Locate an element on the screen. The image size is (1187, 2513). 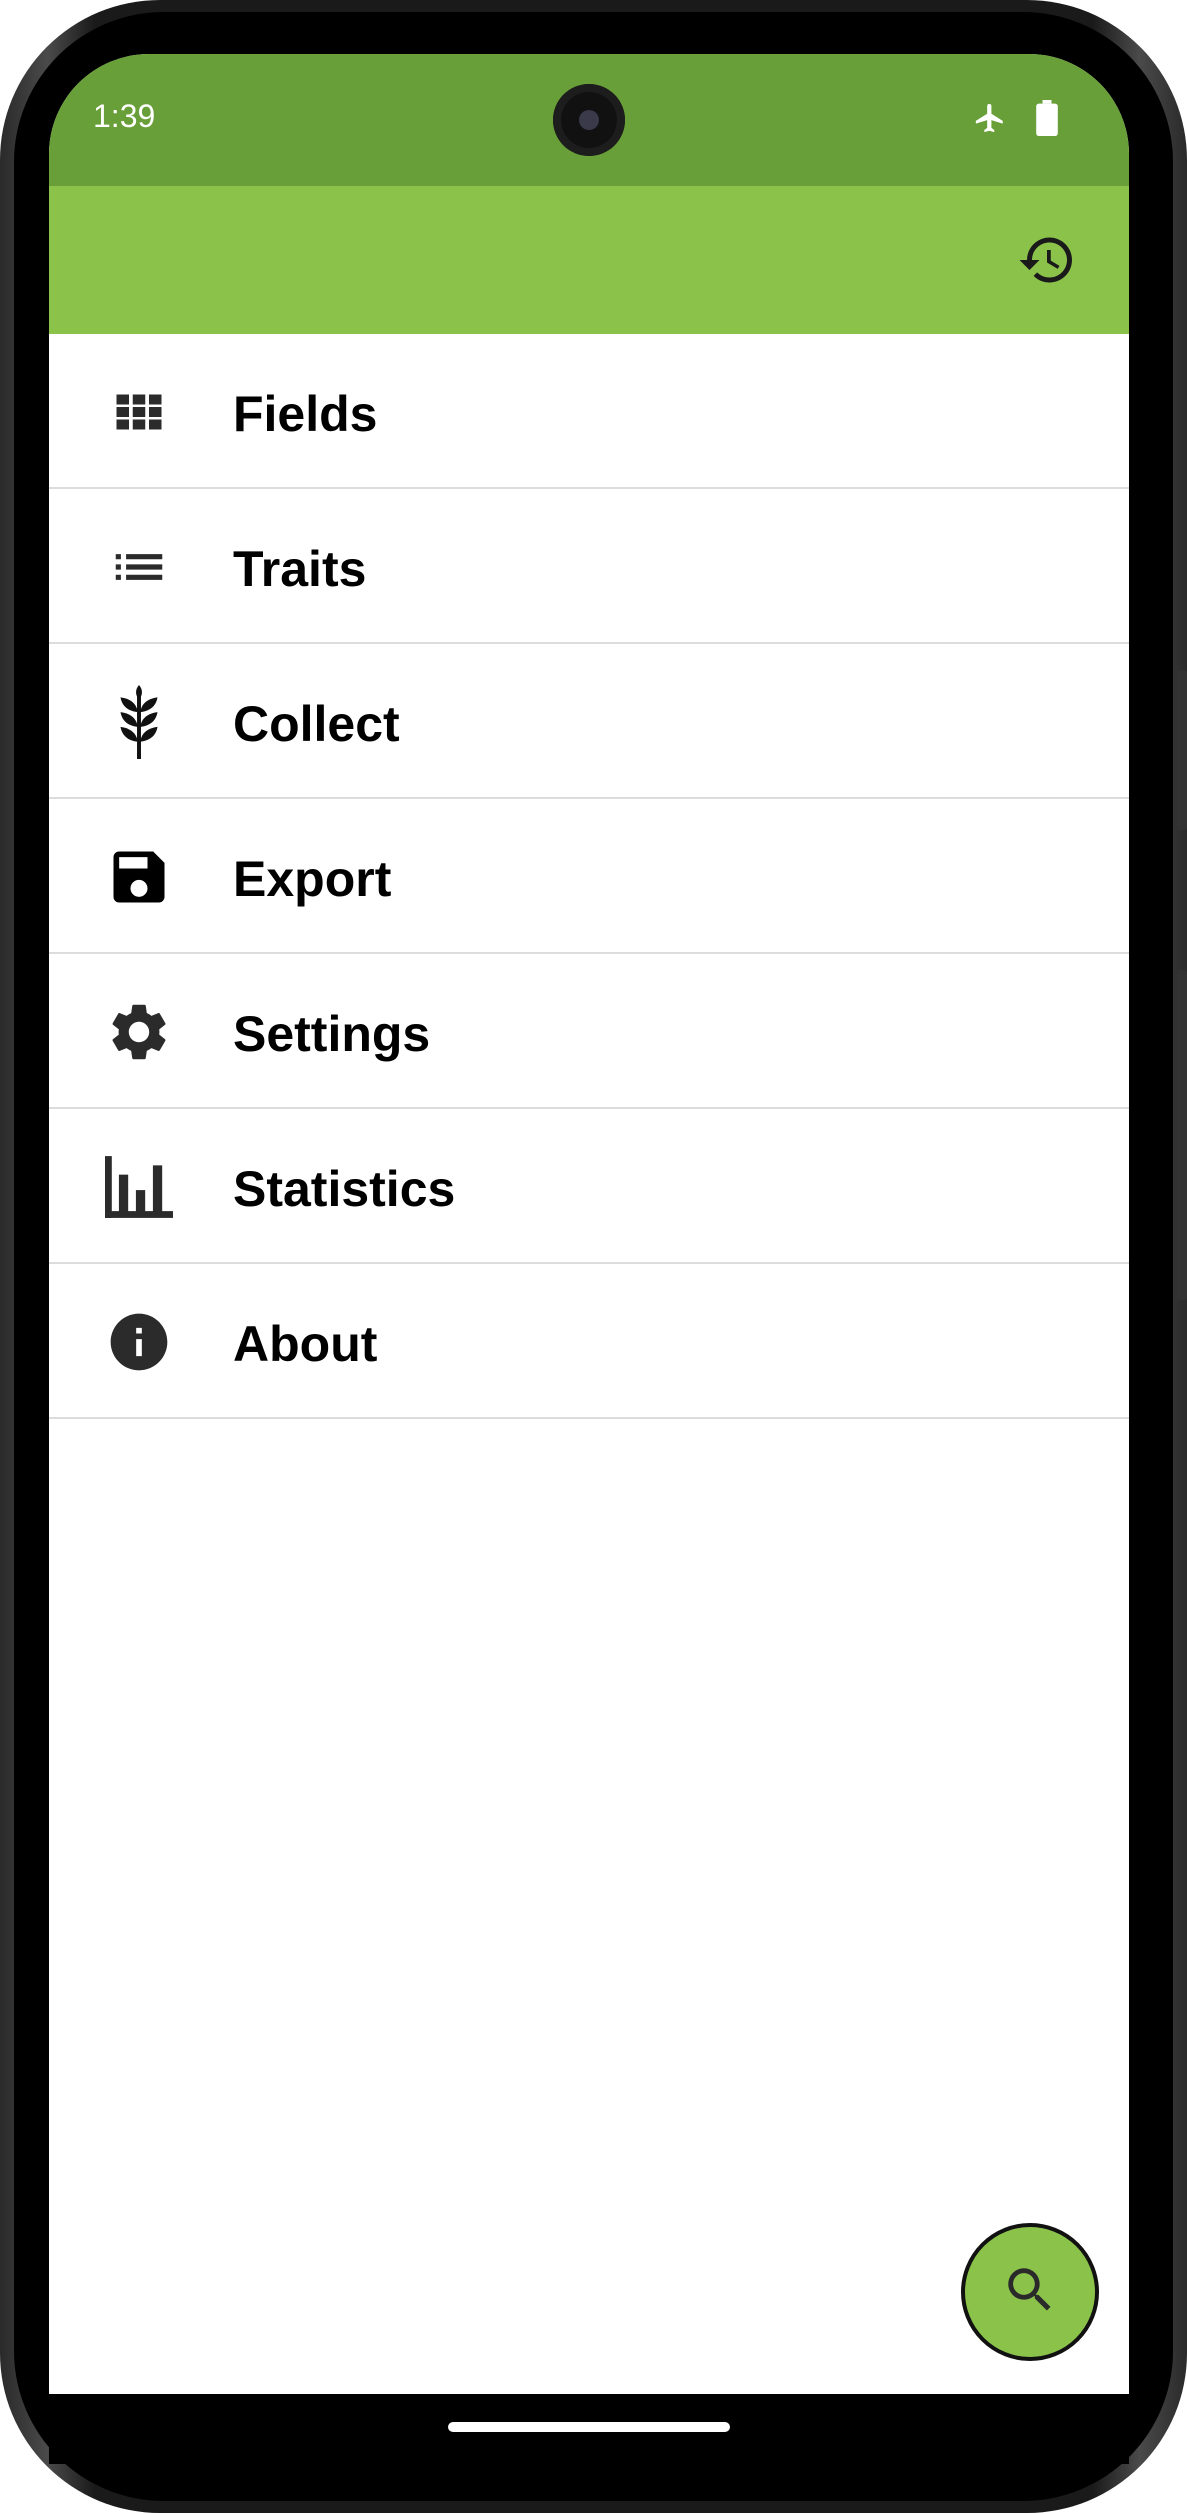
front-camera is located at coordinates (589, 120).